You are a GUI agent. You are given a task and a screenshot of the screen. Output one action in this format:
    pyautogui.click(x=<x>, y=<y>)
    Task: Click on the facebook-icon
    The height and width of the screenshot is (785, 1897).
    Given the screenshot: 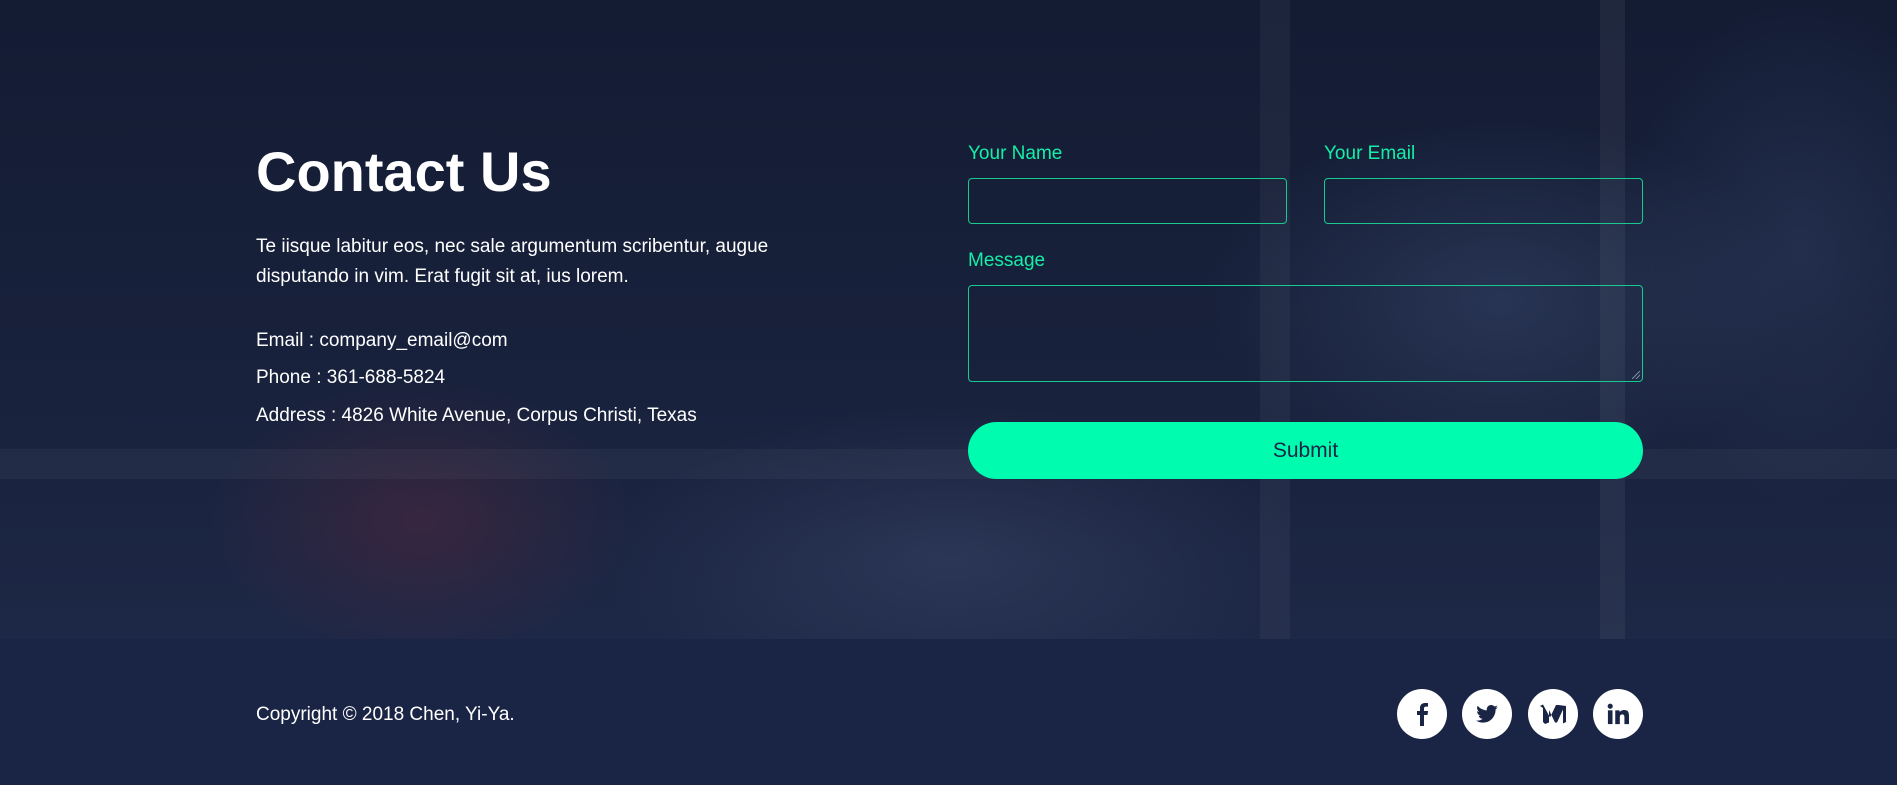 What is the action you would take?
    pyautogui.click(x=1422, y=714)
    